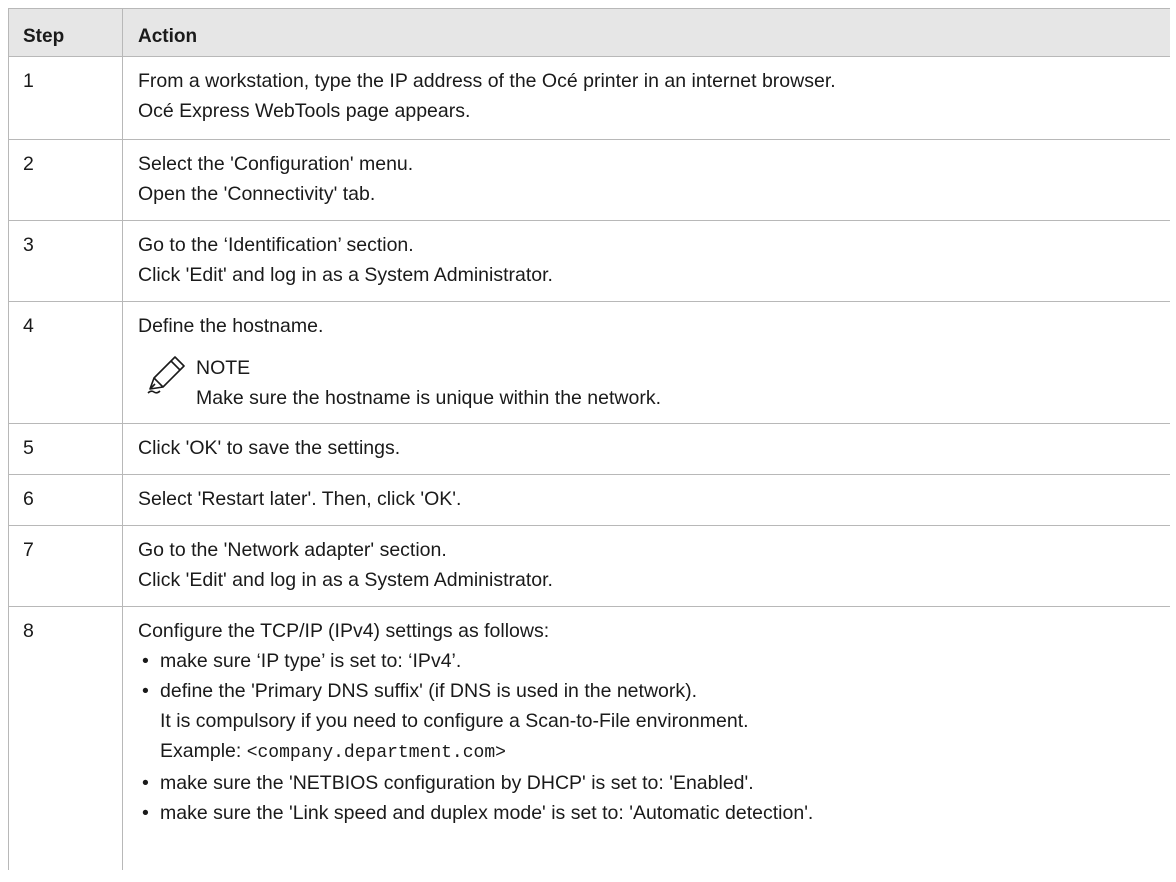 The image size is (1176, 882). I want to click on step-number: 6, so click(65, 500).